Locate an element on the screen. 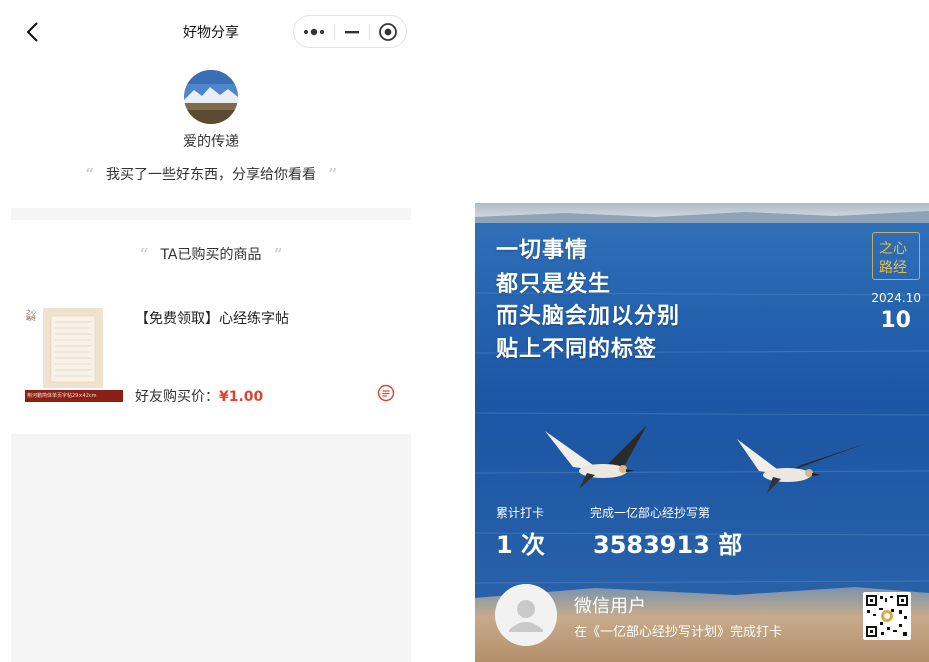 This screenshot has width=929, height=662. checkin-count-label: 累计打卡 is located at coordinates (520, 513).